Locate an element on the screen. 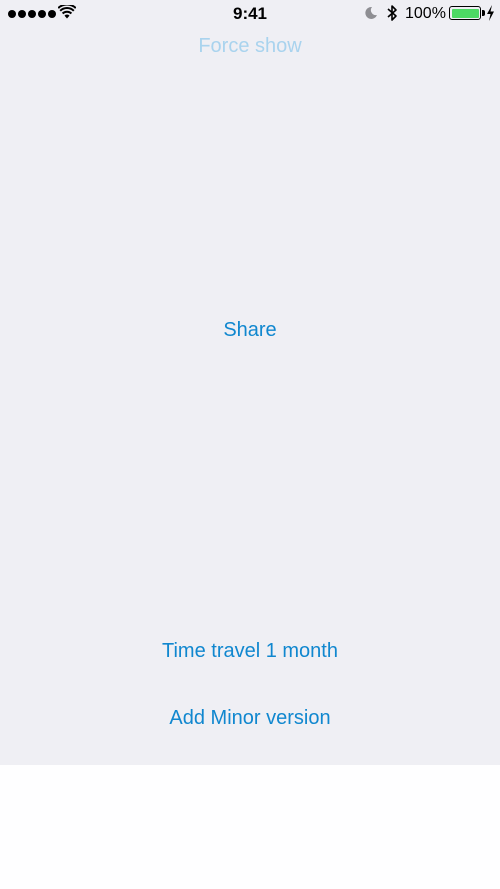  battery-icon is located at coordinates (467, 13).